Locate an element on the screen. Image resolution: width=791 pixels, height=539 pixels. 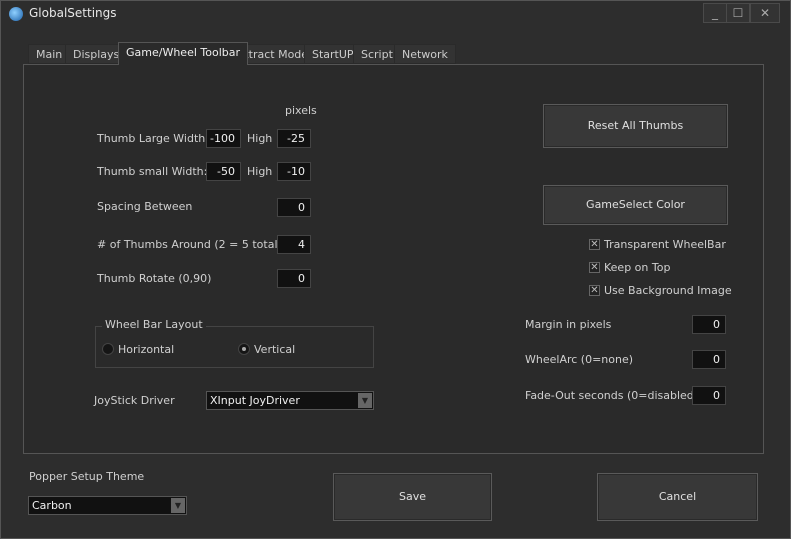
close-button: ✕ is located at coordinates (765, 13).